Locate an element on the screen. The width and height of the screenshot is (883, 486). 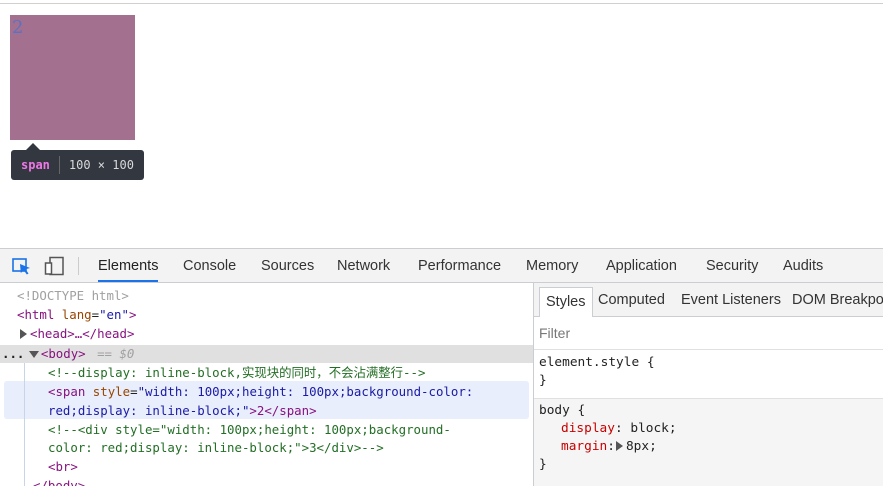
element-style-rule: element.style { } is located at coordinates (708, 372).